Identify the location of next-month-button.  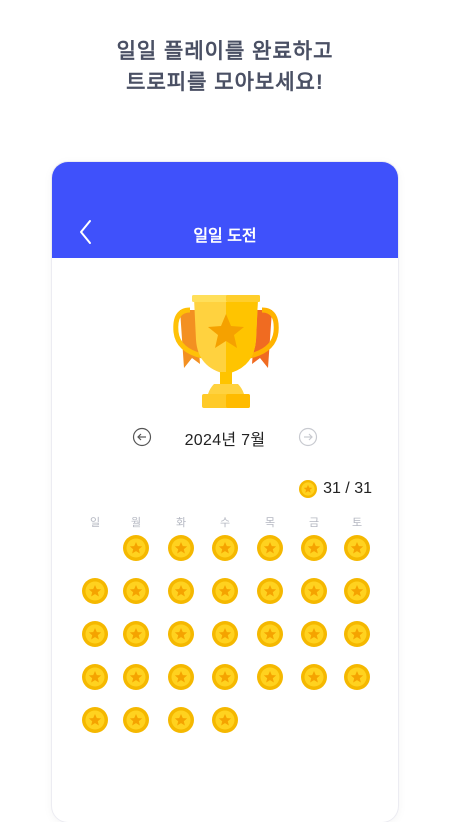
(308, 437).